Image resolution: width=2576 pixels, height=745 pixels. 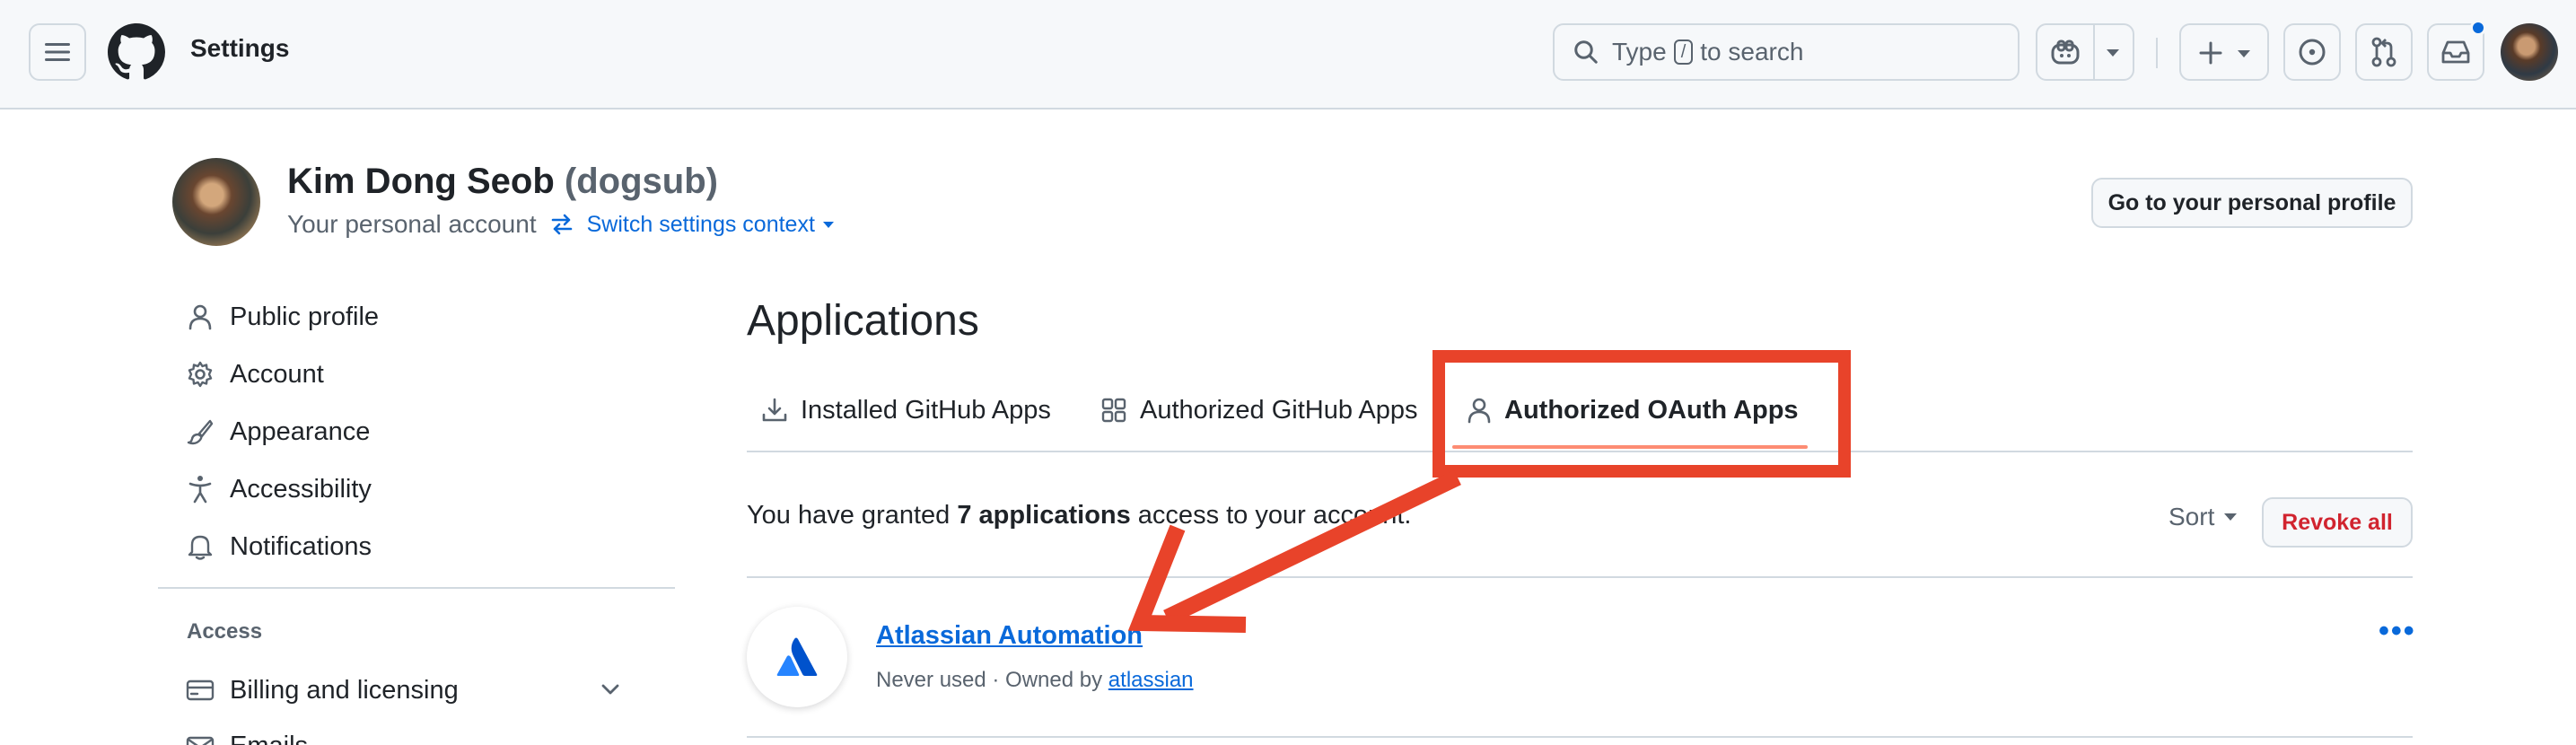 What do you see at coordinates (418, 734) in the screenshot?
I see `sidebar-item-emails: Emails` at bounding box center [418, 734].